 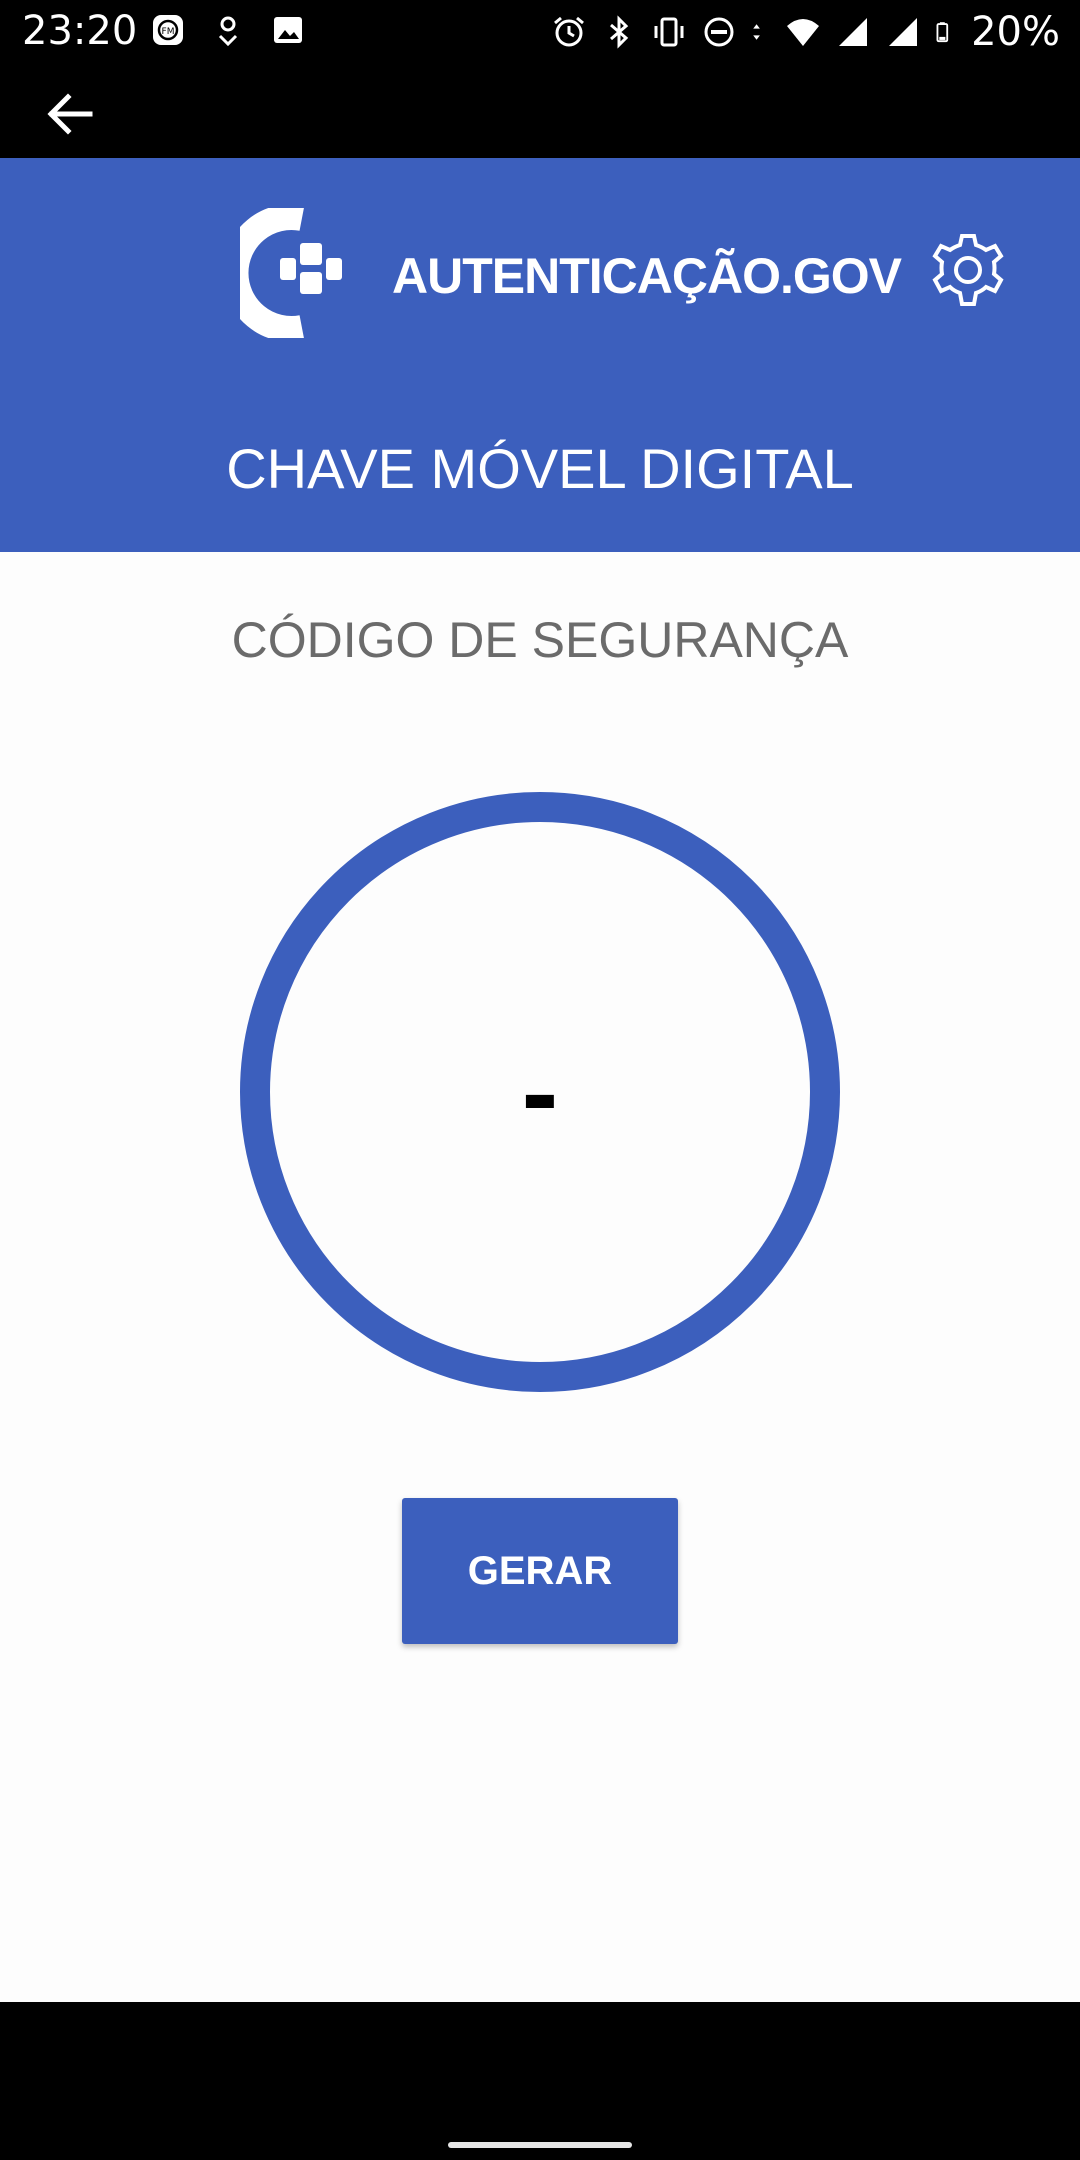 What do you see at coordinates (942, 32) in the screenshot?
I see `battery-icon` at bounding box center [942, 32].